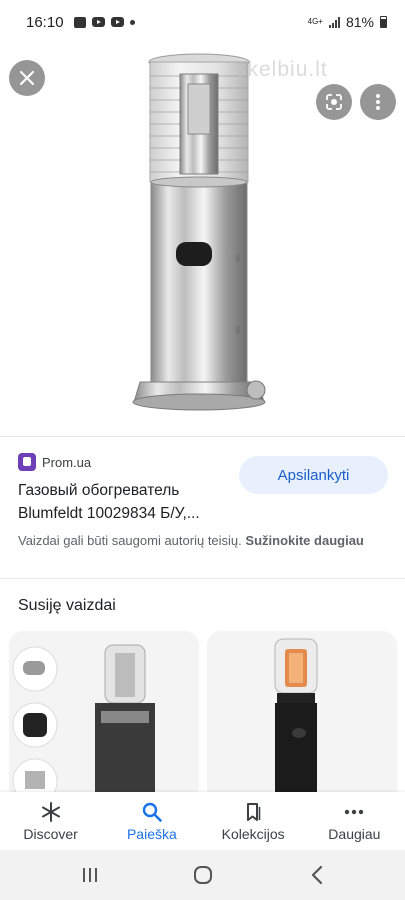 Image resolution: width=405 pixels, height=900 pixels. I want to click on more-notifications-dot-icon, so click(132, 22).